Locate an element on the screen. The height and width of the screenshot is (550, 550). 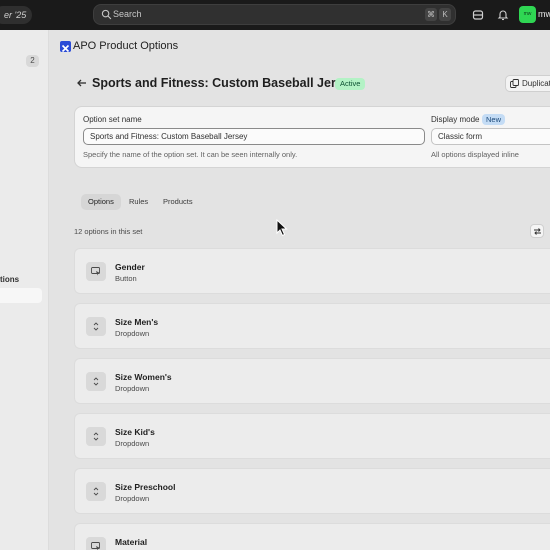
sort-button is located at coordinates (537, 231).